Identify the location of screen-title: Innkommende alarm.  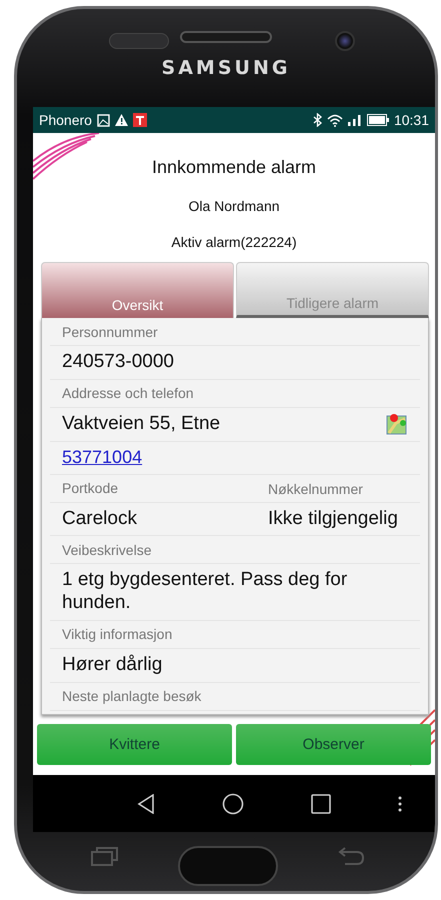
(234, 167).